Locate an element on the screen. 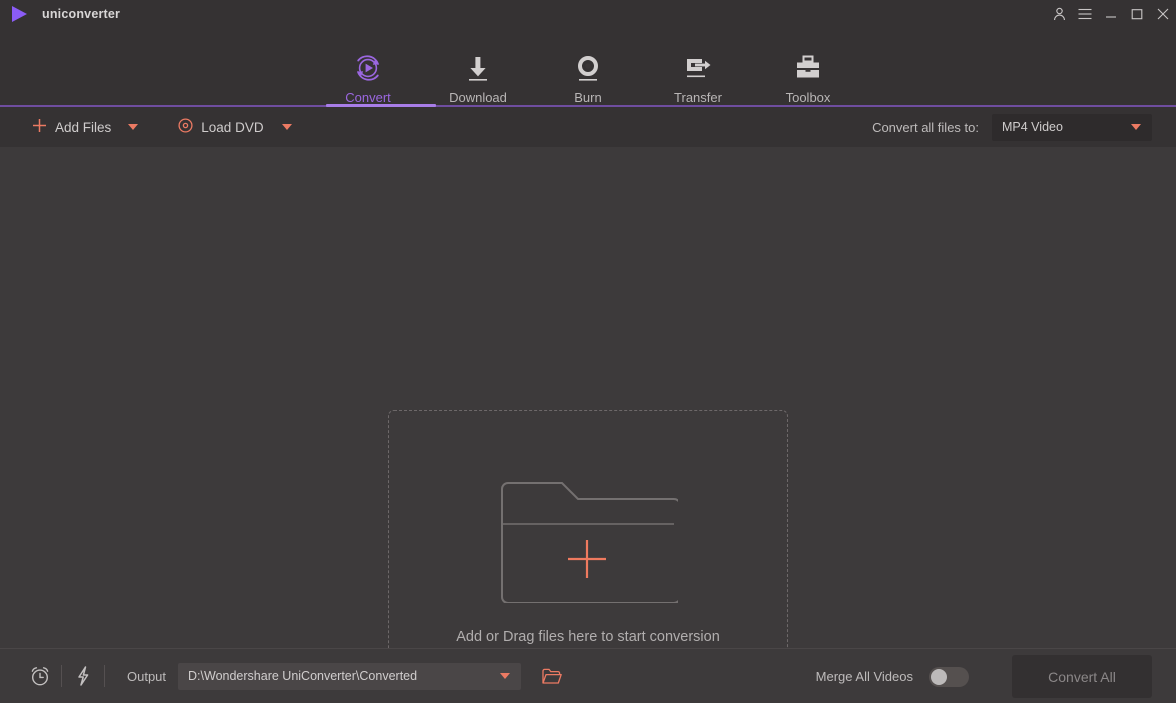 The image size is (1176, 703). disc-burn-icon is located at coordinates (588, 68).